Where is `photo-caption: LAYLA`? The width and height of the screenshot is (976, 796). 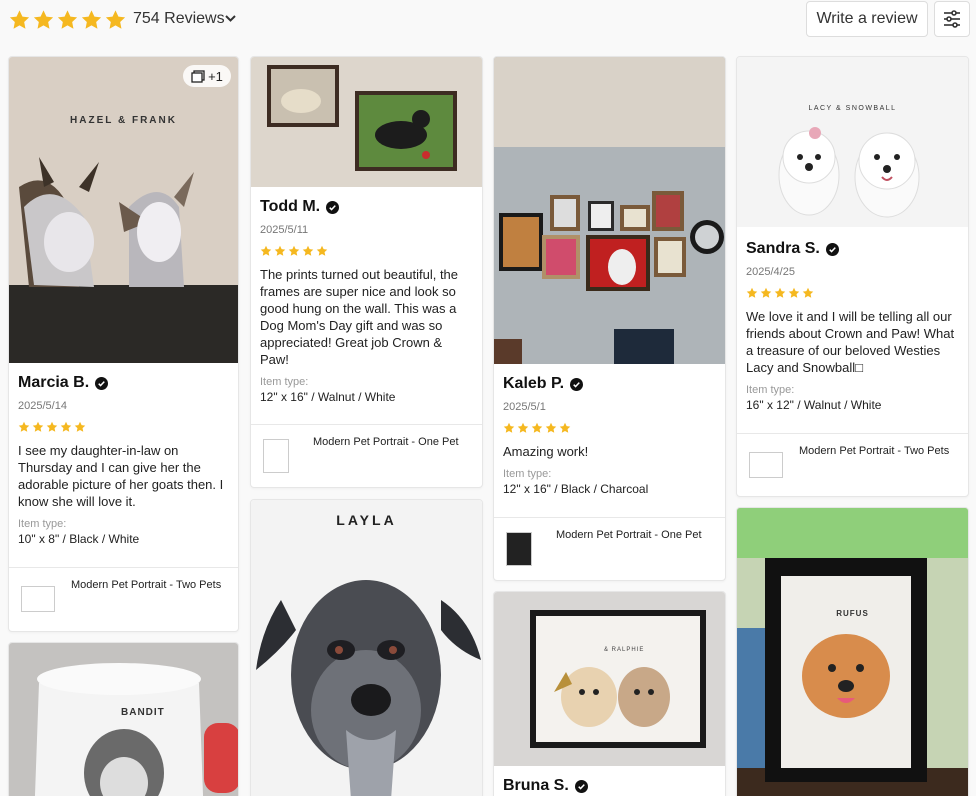
photo-caption: LAYLA is located at coordinates (366, 520).